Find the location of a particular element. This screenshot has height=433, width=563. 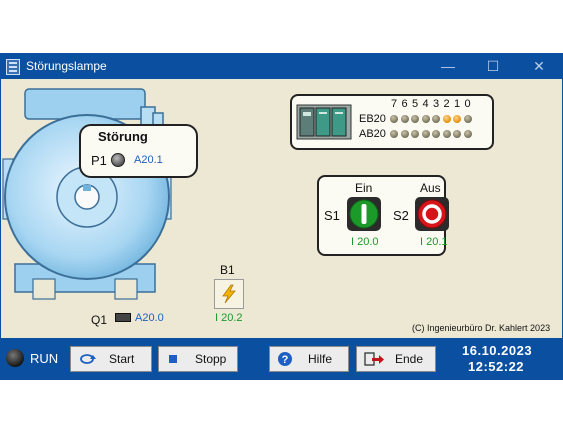

off-switch-button is located at coordinates (432, 214).